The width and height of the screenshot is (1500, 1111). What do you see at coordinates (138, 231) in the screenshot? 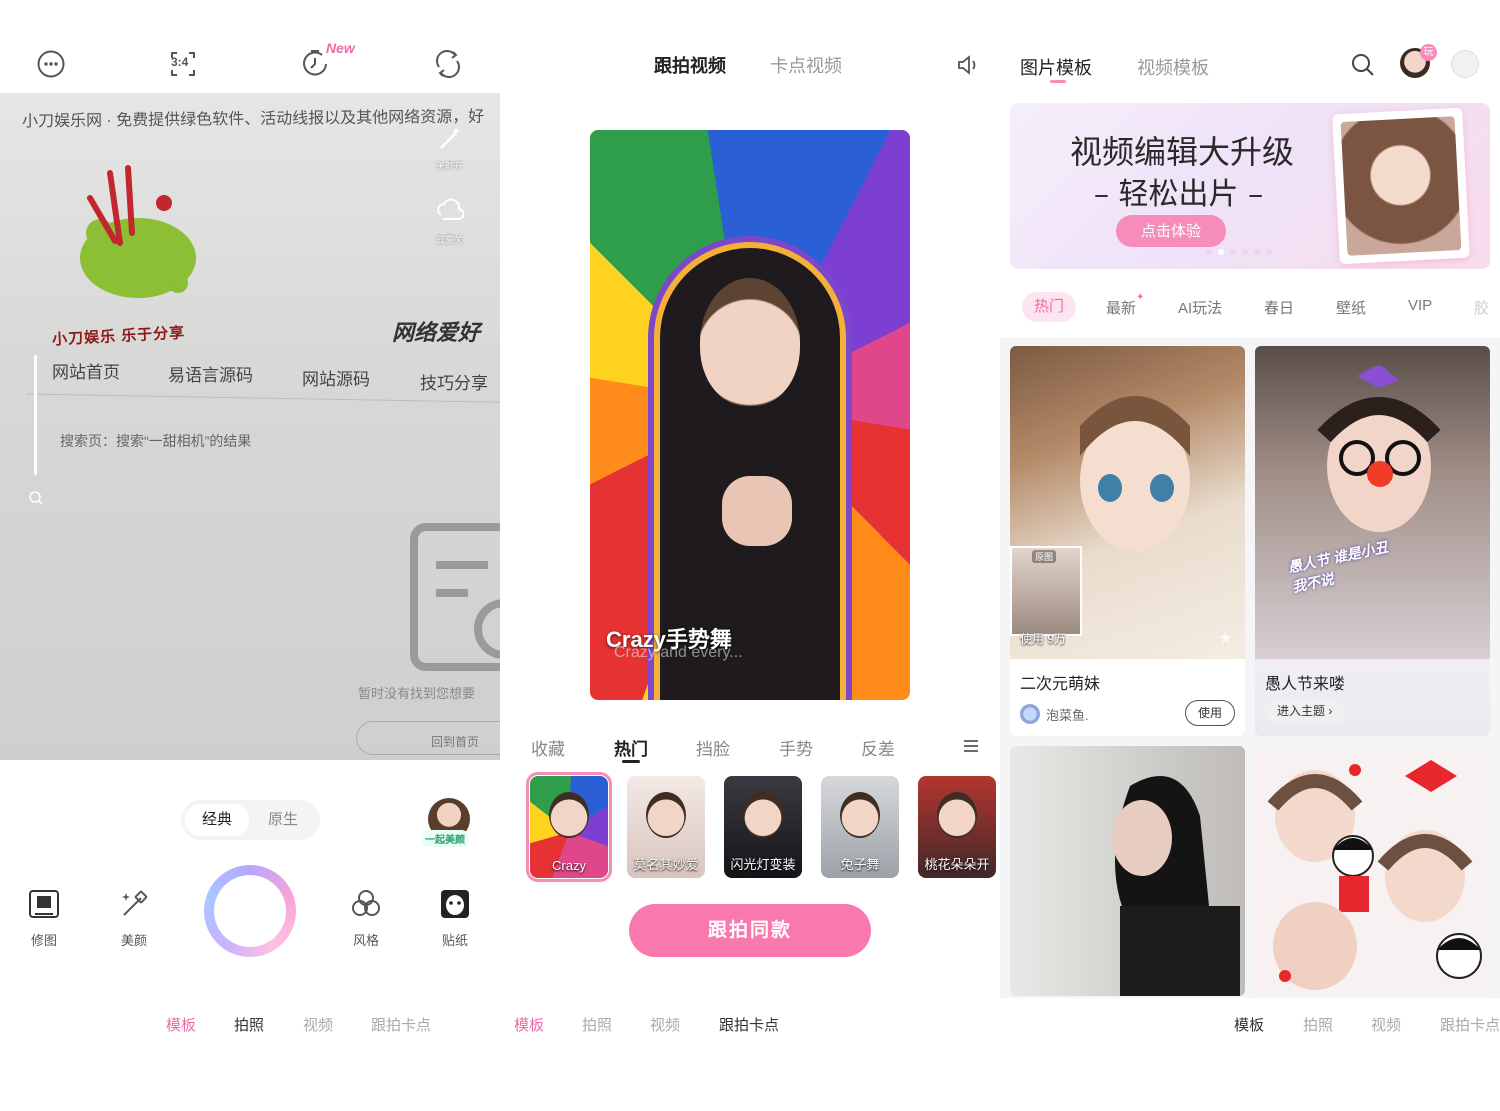
I see `splash-logo-icon` at bounding box center [138, 231].